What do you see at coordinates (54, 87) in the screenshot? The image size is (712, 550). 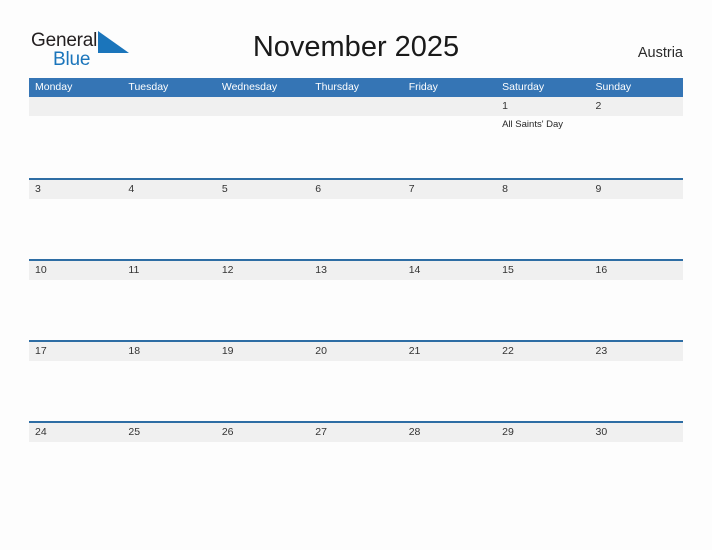 I see `weekday-monday: Monday` at bounding box center [54, 87].